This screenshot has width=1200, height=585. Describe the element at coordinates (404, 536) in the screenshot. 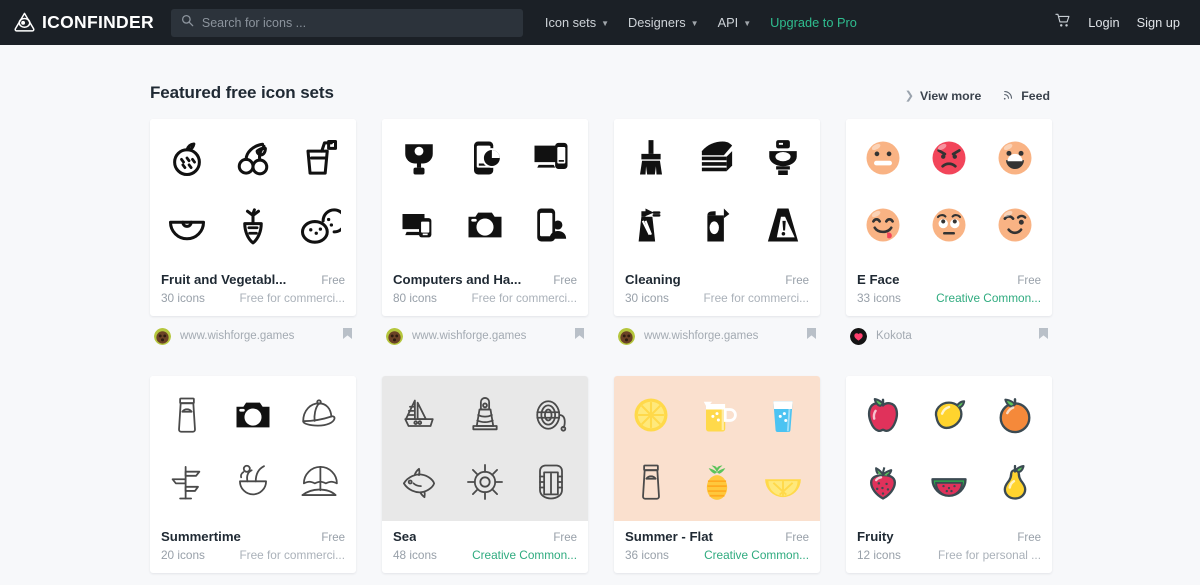

I see `set-name: Sea` at that location.